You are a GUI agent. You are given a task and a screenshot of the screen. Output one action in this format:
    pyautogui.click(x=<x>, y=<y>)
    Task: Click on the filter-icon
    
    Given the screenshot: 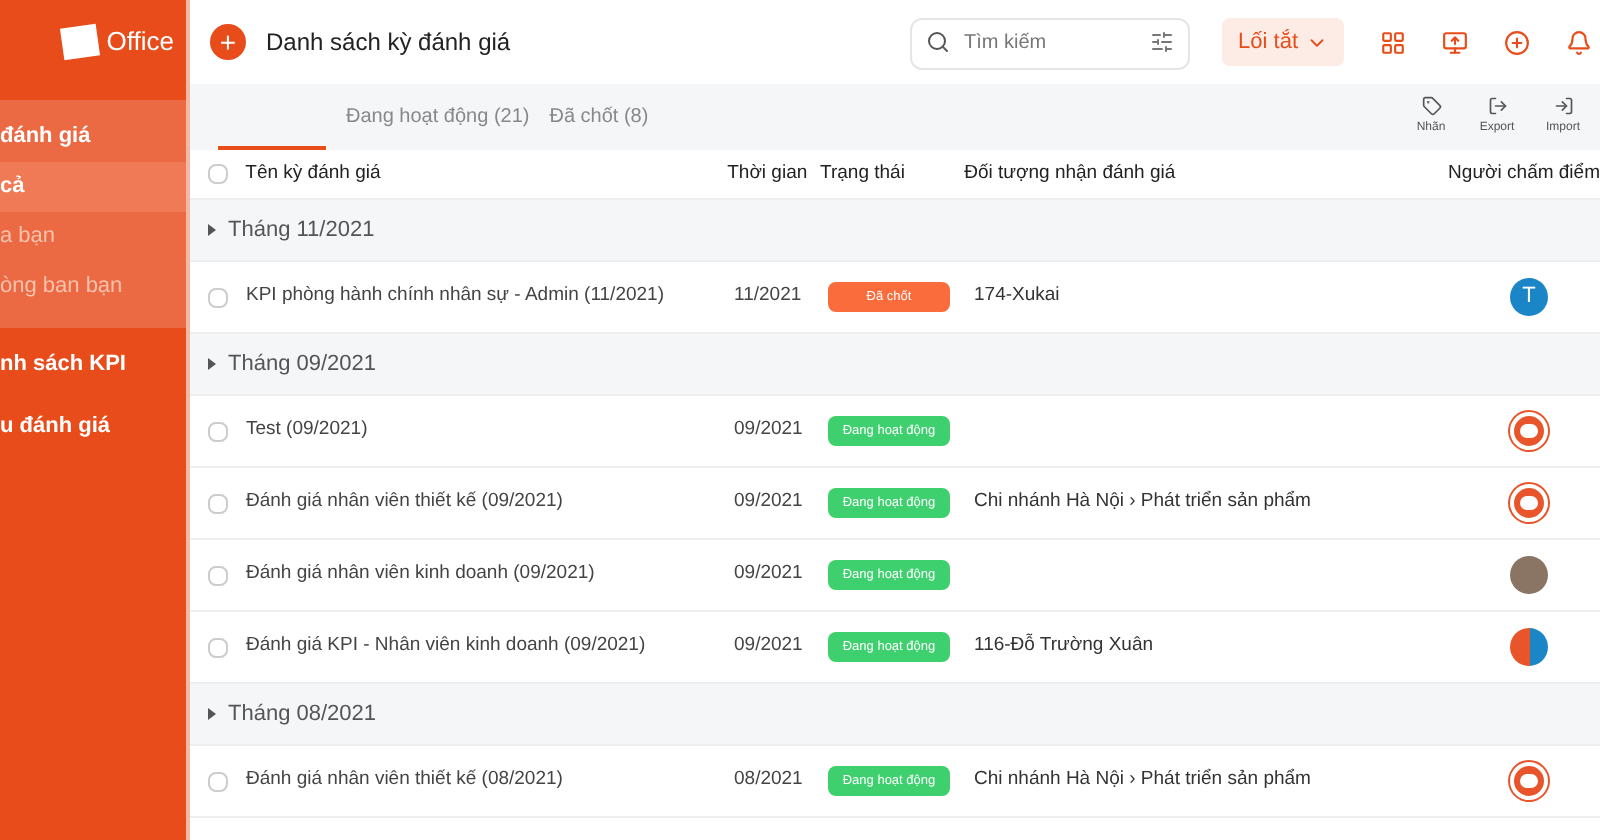 What is the action you would take?
    pyautogui.click(x=1162, y=42)
    